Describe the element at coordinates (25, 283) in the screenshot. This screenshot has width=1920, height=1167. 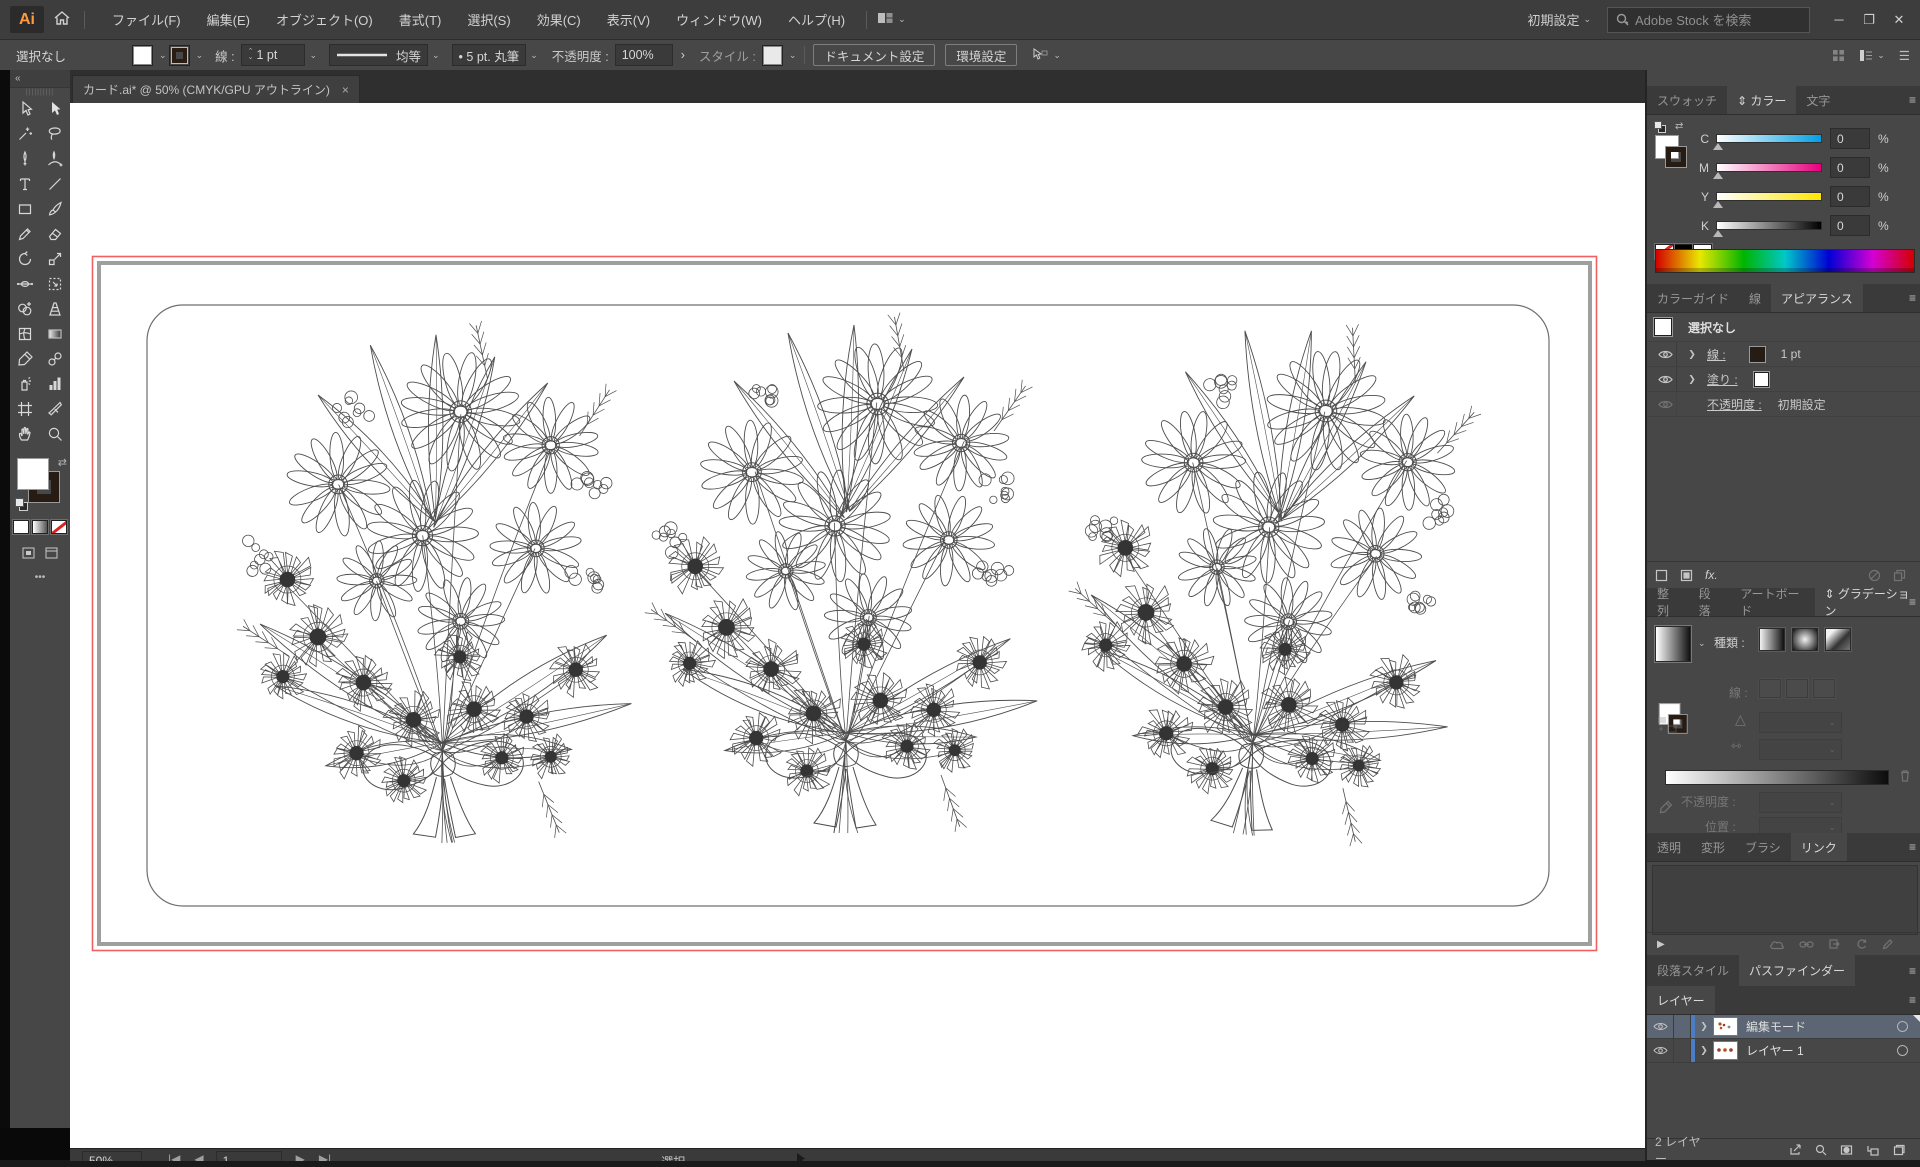
I see `width-tool` at that location.